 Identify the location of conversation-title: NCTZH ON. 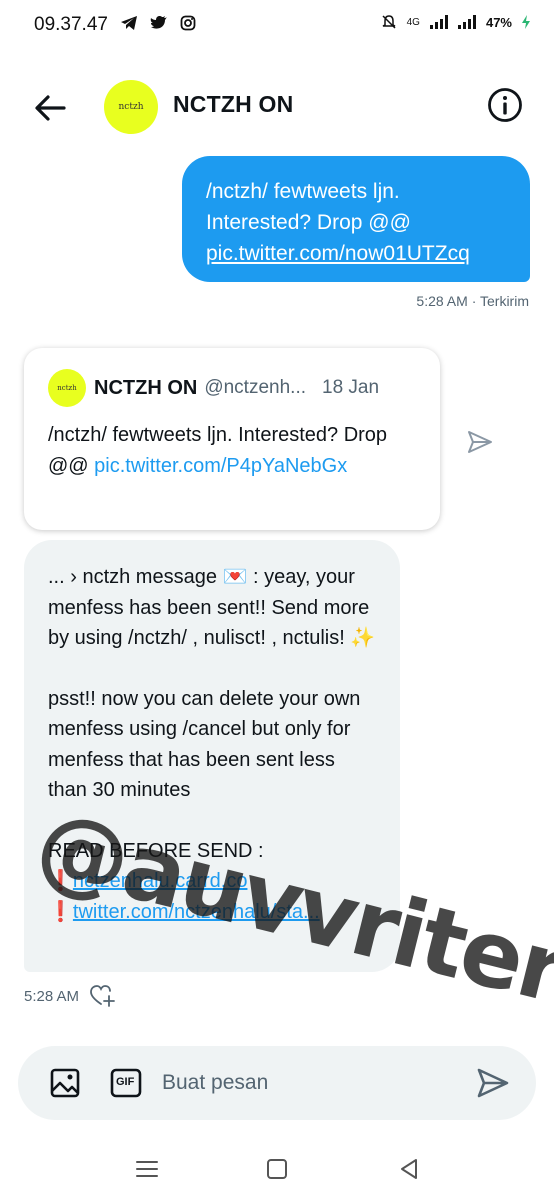
(233, 104).